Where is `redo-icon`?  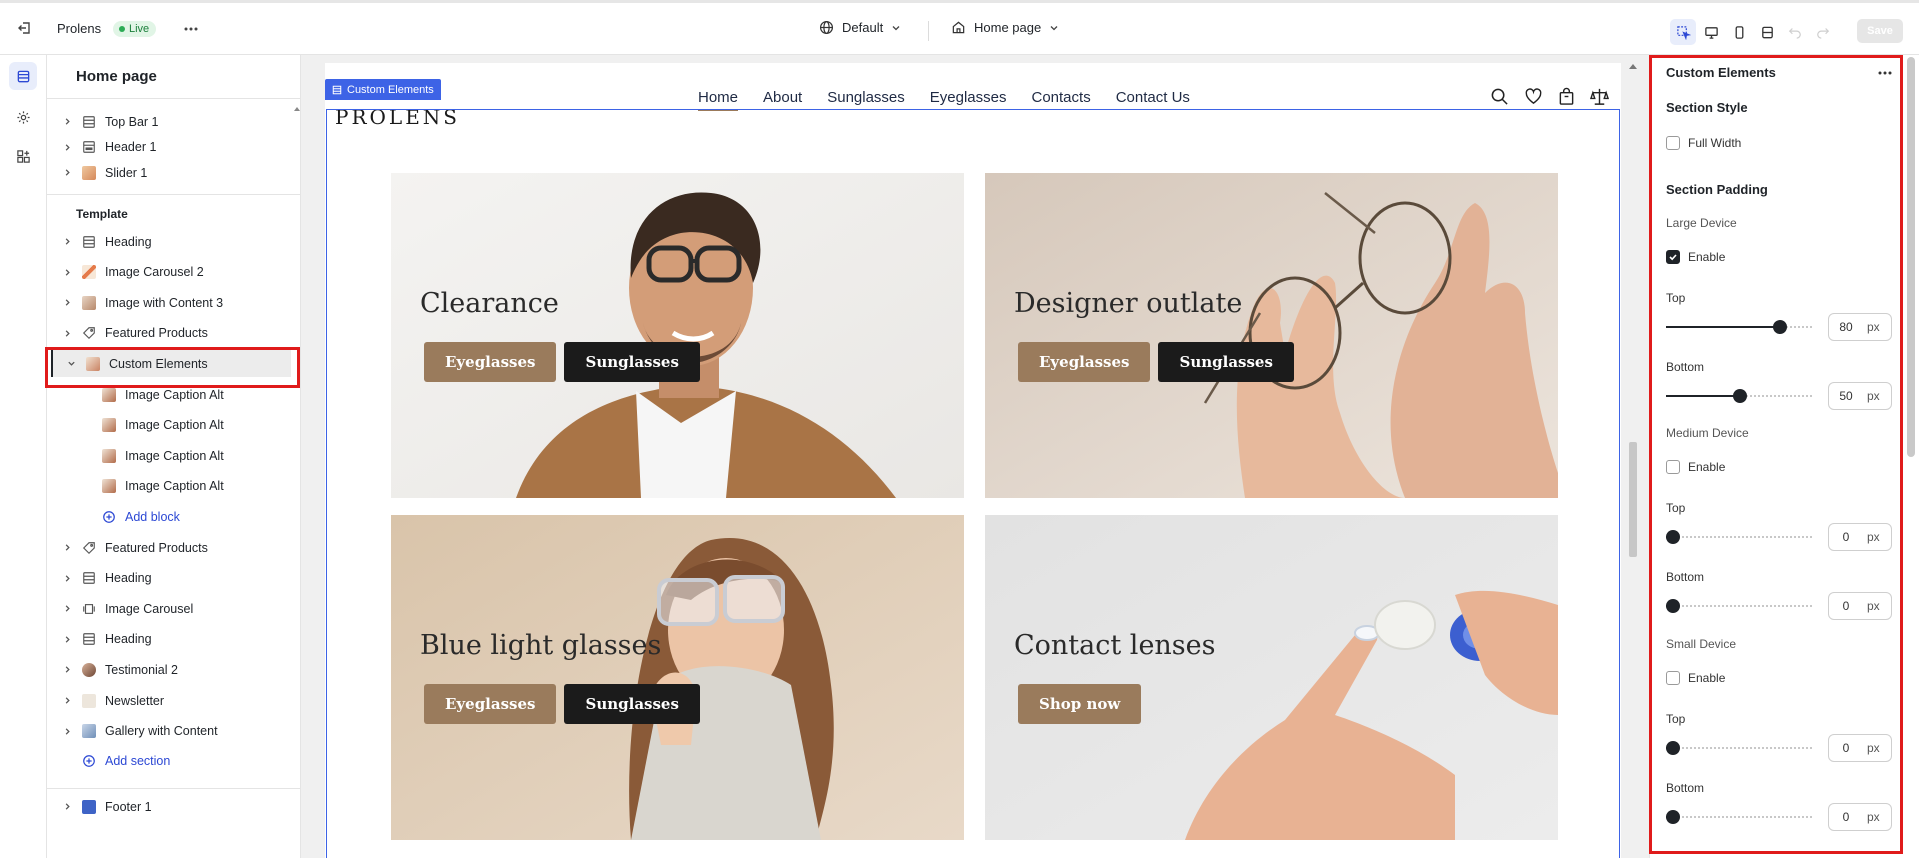
redo-icon is located at coordinates (1823, 32).